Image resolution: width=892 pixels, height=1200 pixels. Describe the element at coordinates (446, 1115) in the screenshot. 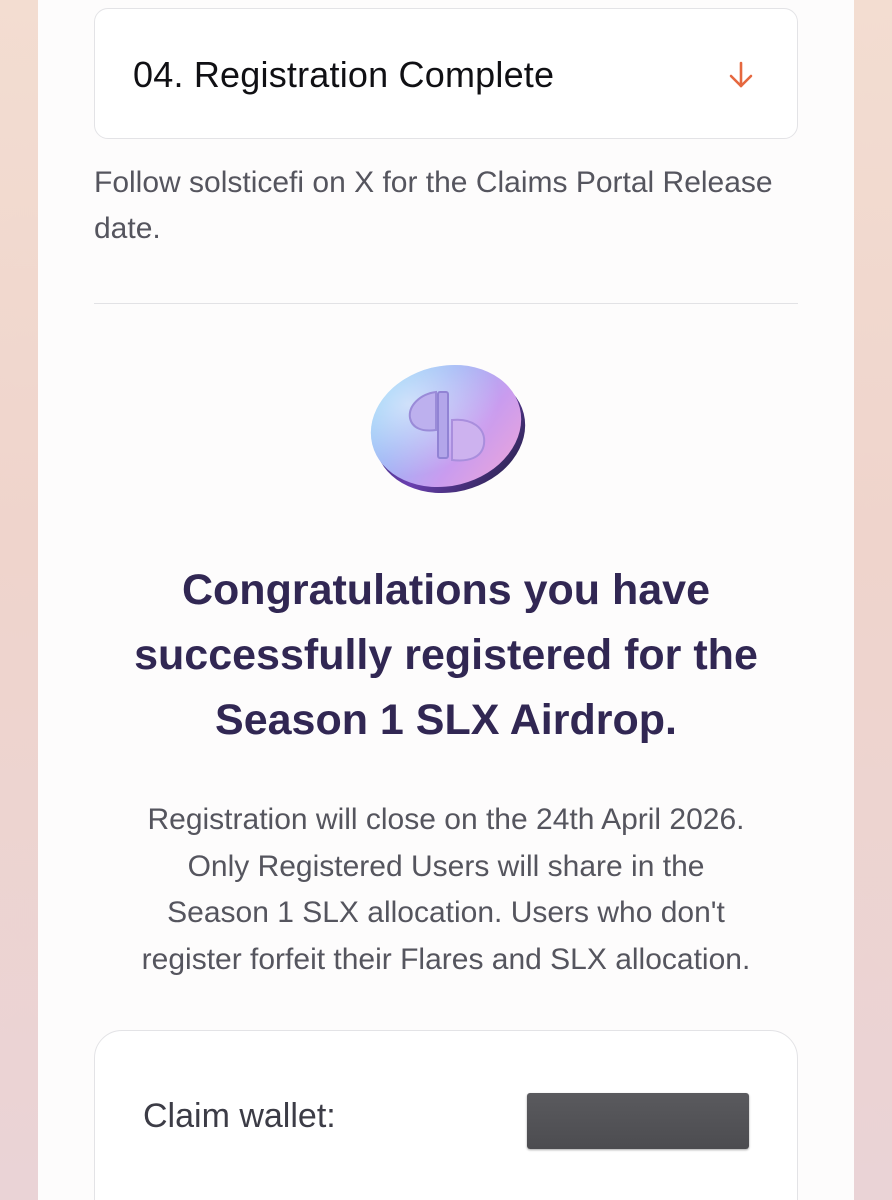

I see `claim-wallet-card: Claim wallet:` at that location.